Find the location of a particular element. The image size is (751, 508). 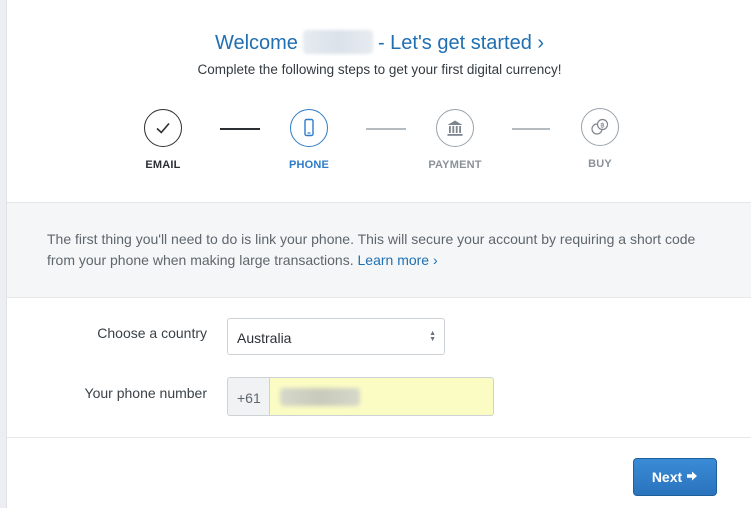

country-label: Choose a country is located at coordinates (152, 333).